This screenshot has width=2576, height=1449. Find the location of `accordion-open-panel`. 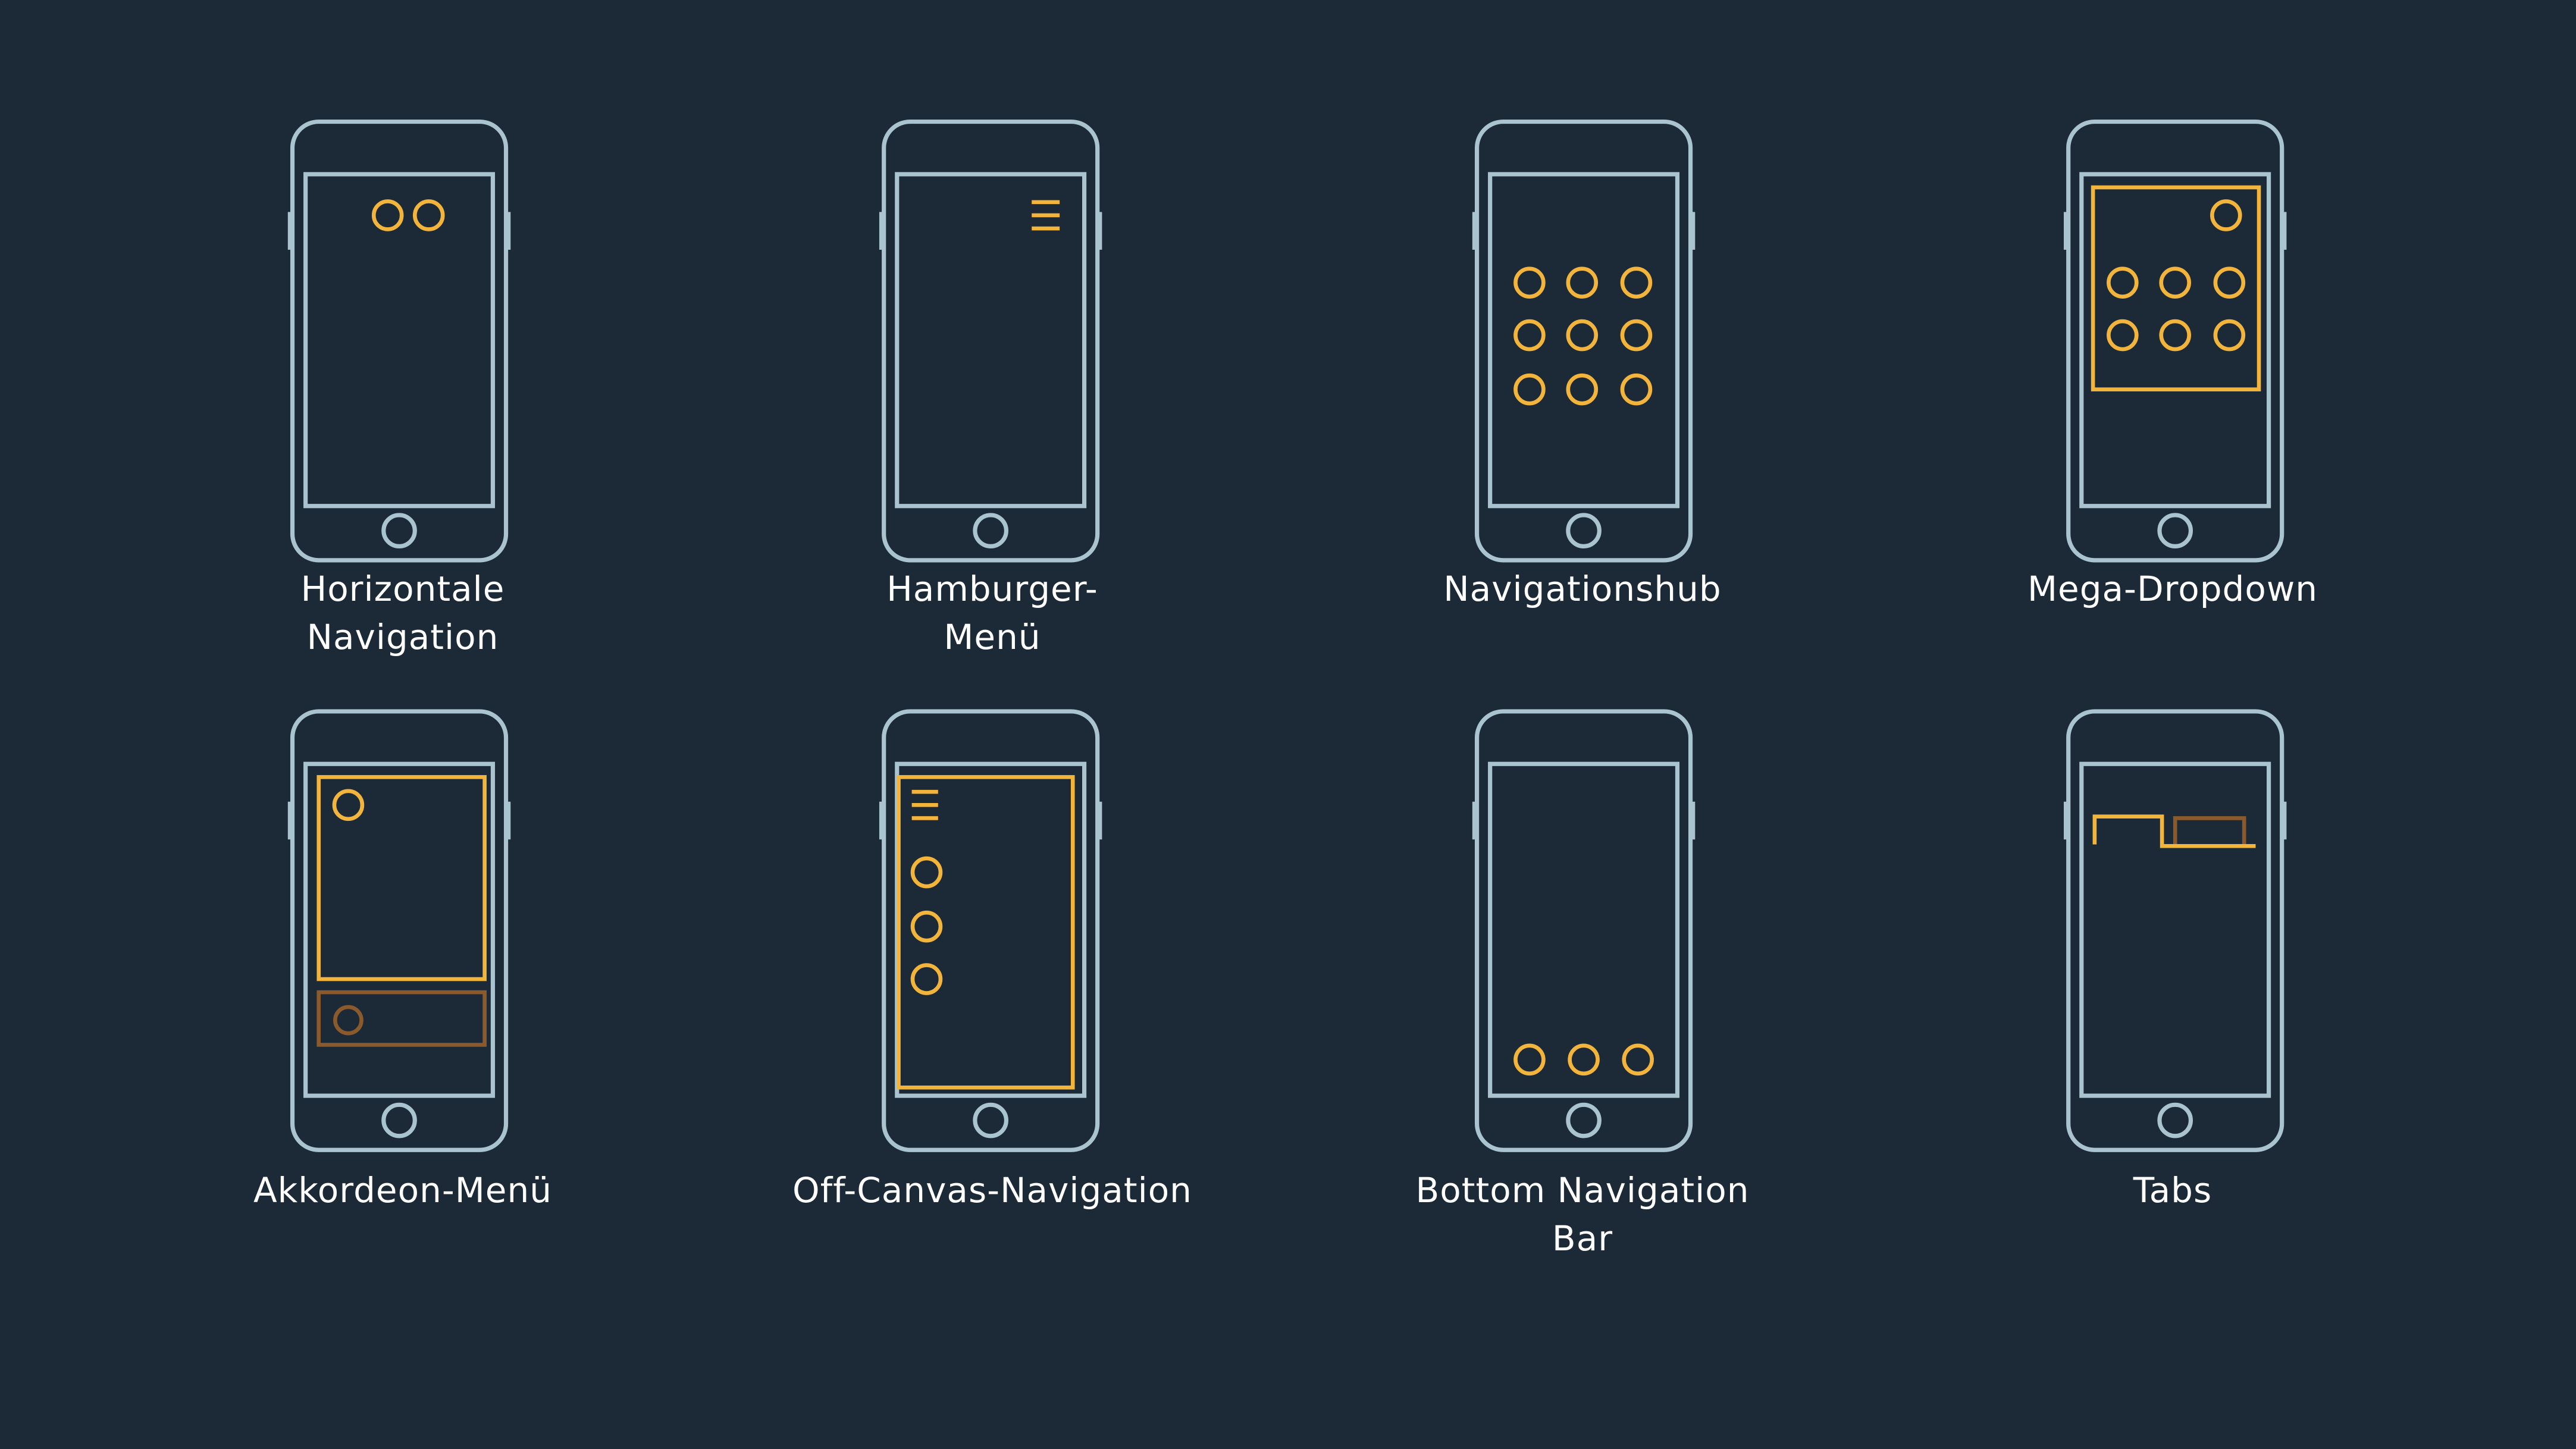

accordion-open-panel is located at coordinates (402, 878).